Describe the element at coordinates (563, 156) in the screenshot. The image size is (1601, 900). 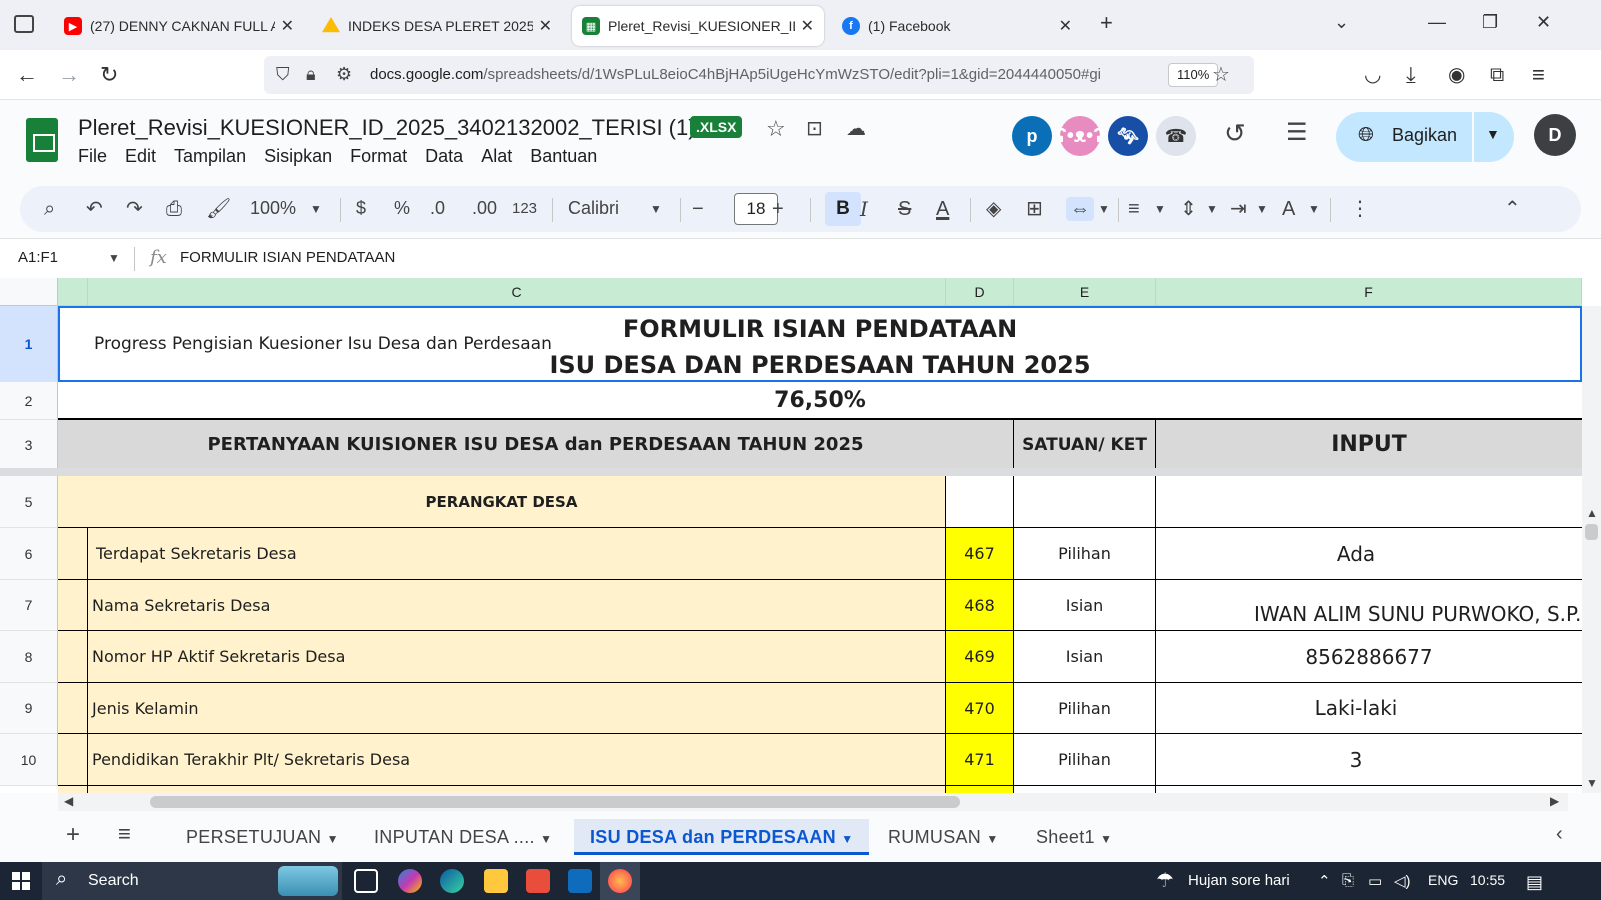
I see `menu-help: Bantuan` at that location.